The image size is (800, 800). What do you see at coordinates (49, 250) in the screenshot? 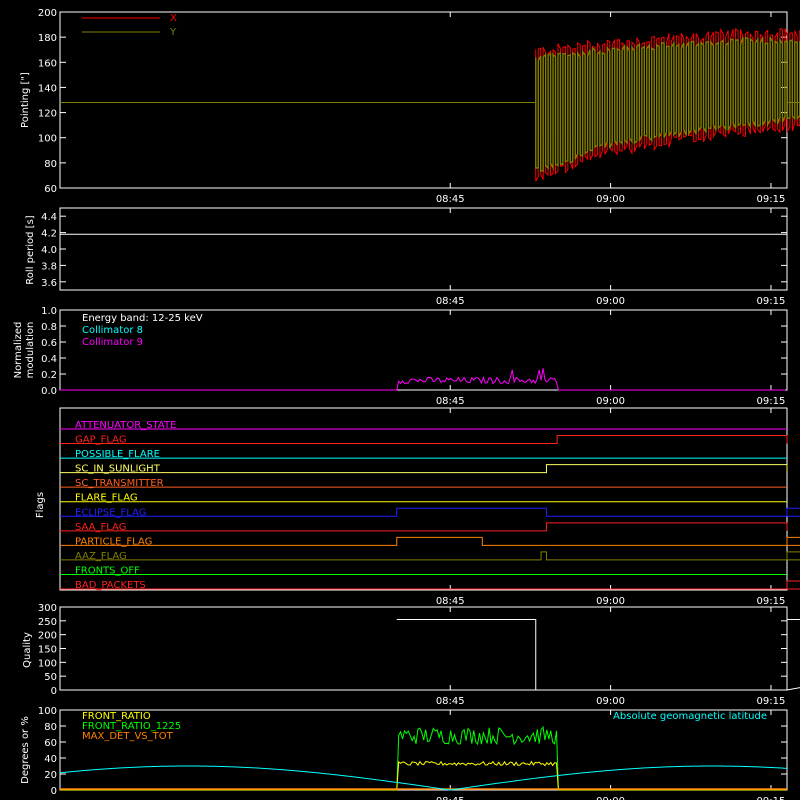
I see `roll-ytick-label: 4.0` at bounding box center [49, 250].